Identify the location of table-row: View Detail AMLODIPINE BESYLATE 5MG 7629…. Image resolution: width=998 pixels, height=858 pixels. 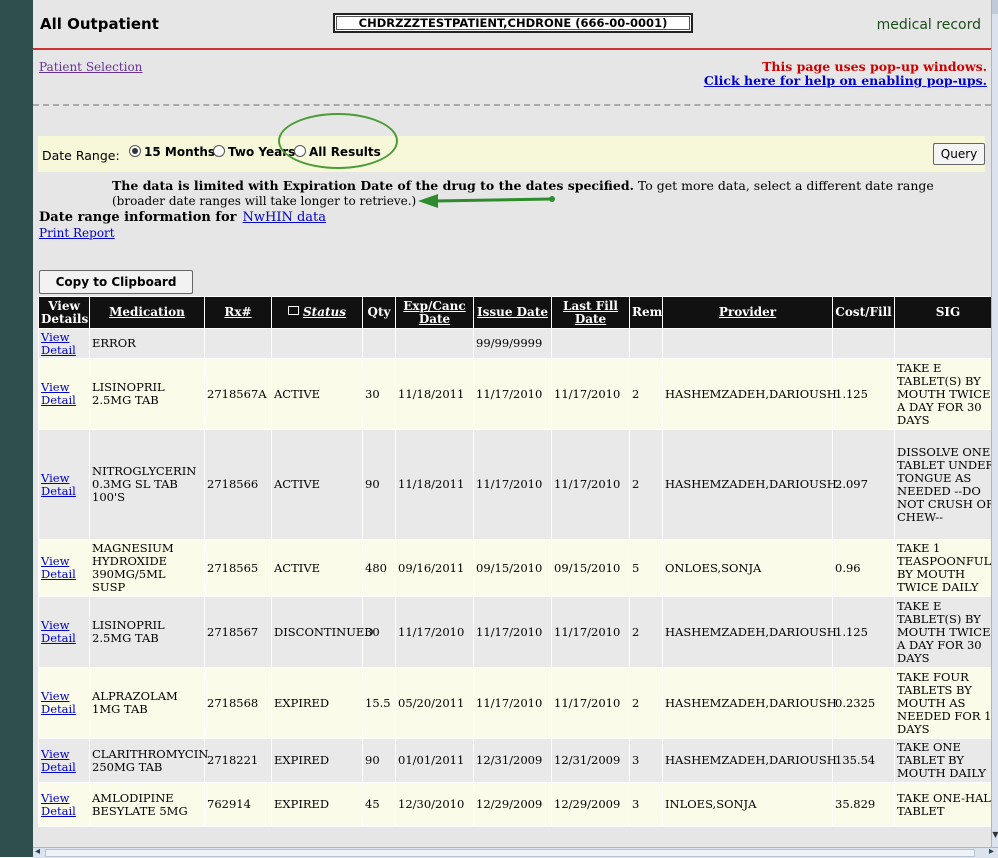
(514, 804).